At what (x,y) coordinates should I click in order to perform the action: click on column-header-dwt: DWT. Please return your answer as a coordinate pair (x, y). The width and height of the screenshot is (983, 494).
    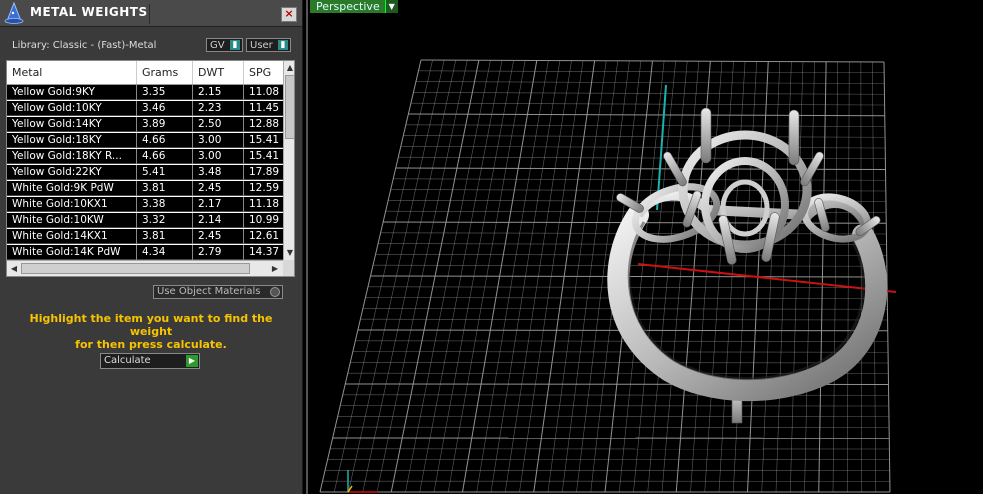
    Looking at the image, I should click on (218, 72).